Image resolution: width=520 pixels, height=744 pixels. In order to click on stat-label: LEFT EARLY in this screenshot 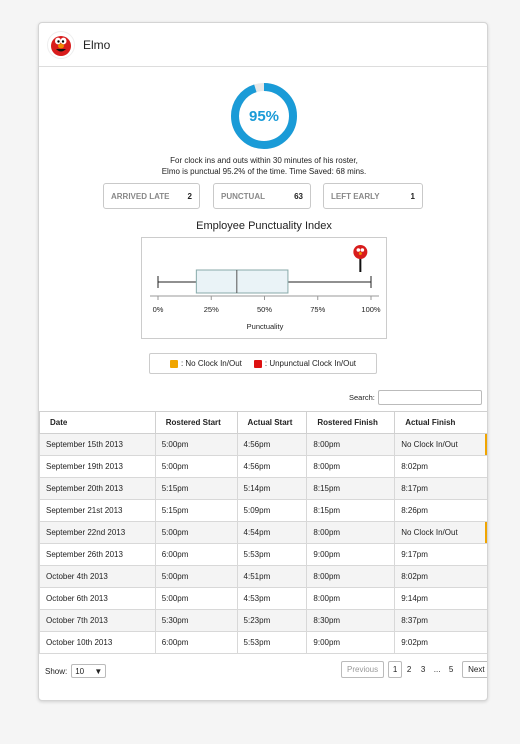, I will do `click(355, 196)`.